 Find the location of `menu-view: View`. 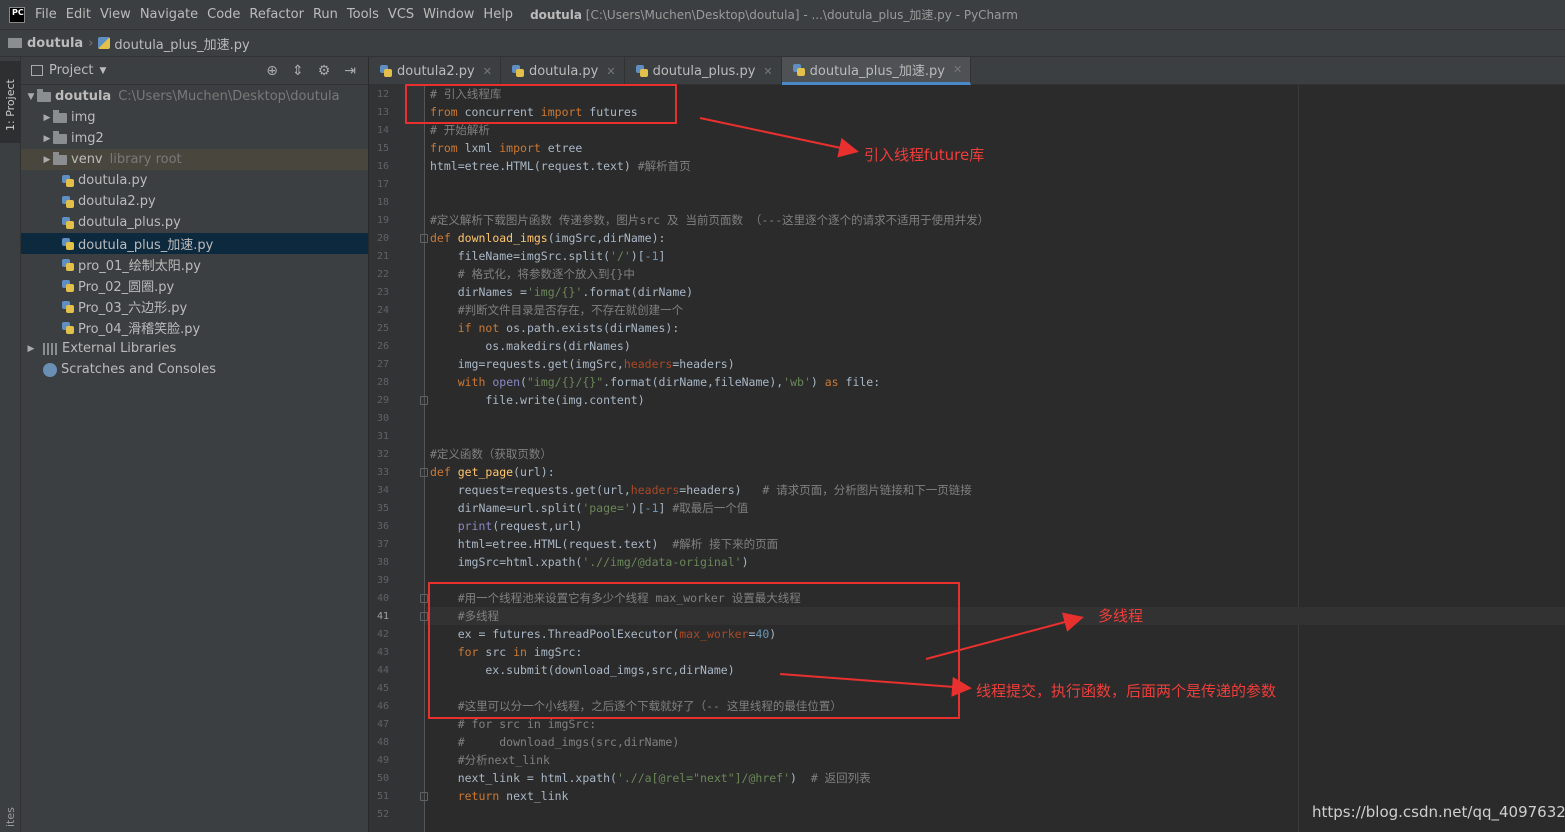

menu-view: View is located at coordinates (115, 14).